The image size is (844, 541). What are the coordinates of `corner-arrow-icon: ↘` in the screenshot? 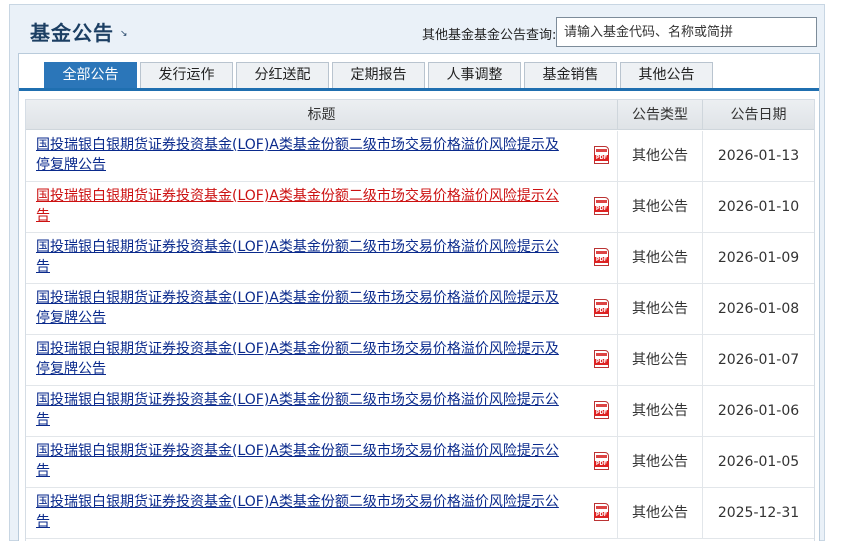 It's located at (124, 34).